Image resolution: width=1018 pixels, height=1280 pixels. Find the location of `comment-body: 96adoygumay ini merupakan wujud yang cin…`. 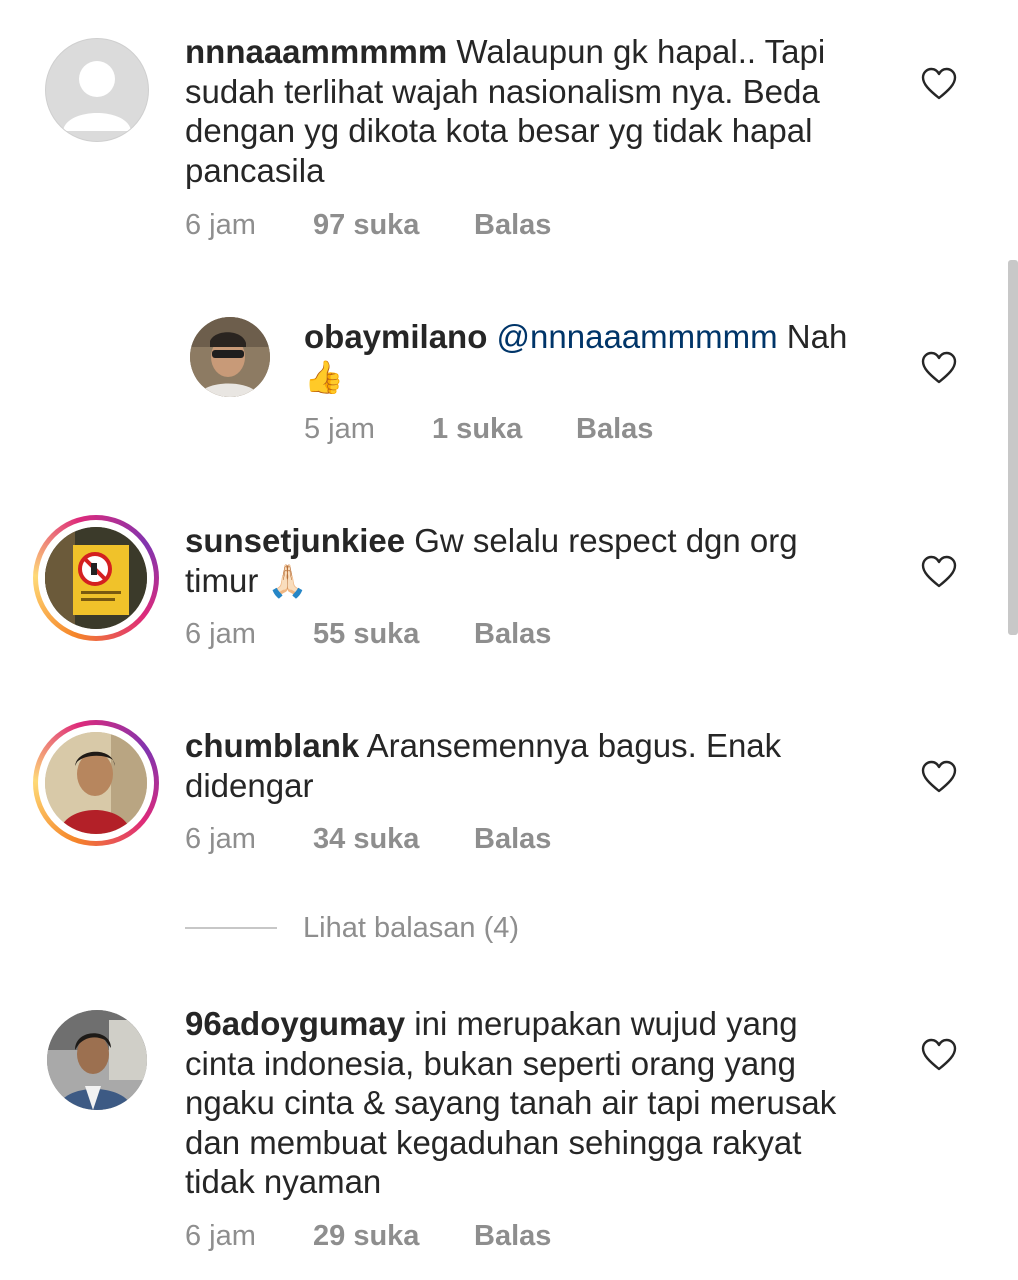

comment-body: 96adoygumay ini merupakan wujud yang cin… is located at coordinates (530, 1103).